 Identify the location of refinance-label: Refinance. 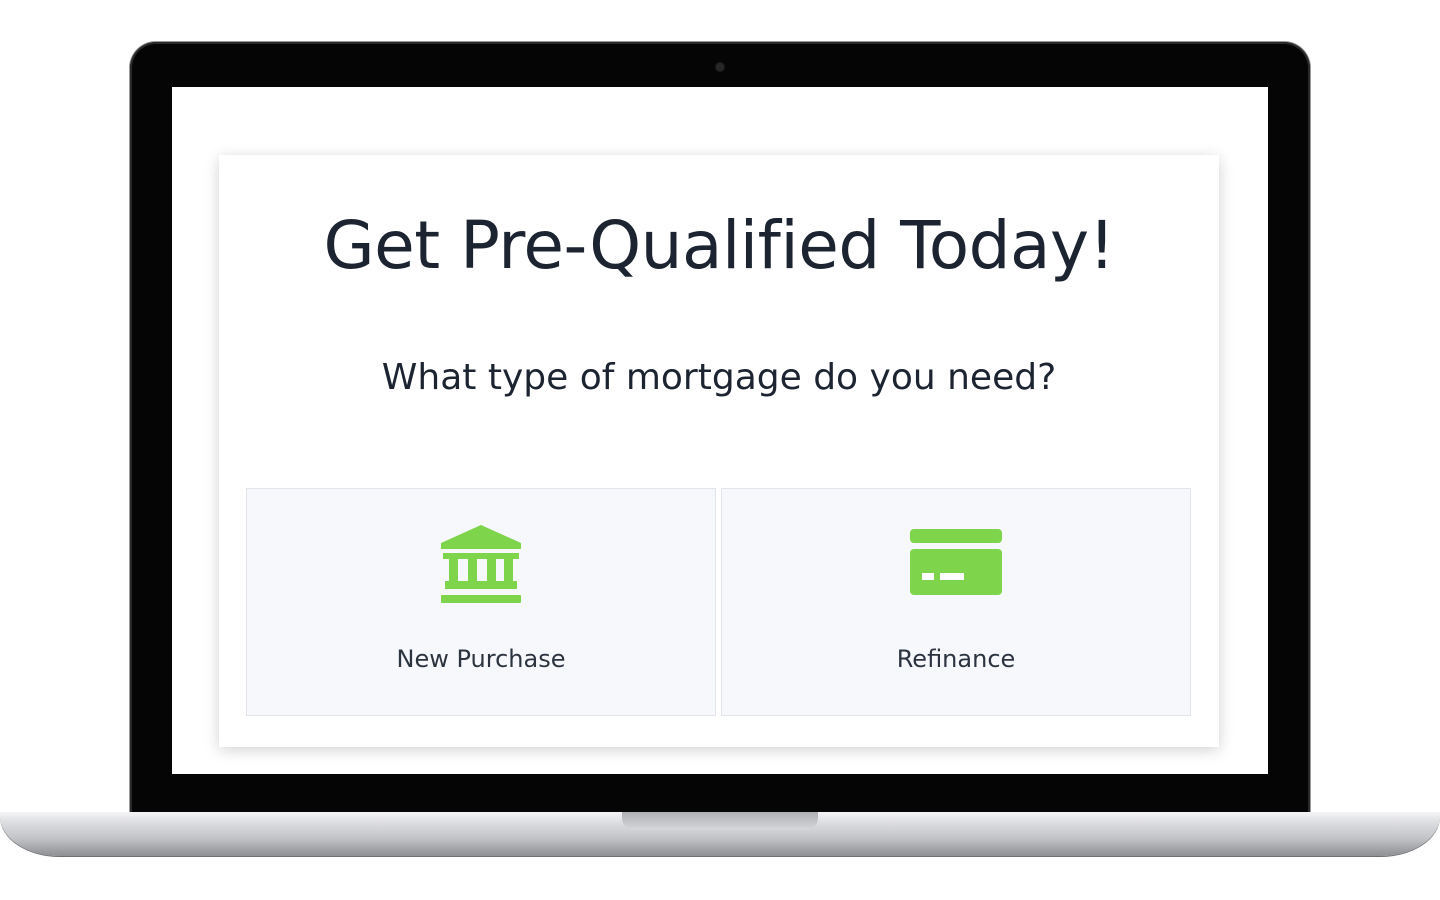
(956, 659).